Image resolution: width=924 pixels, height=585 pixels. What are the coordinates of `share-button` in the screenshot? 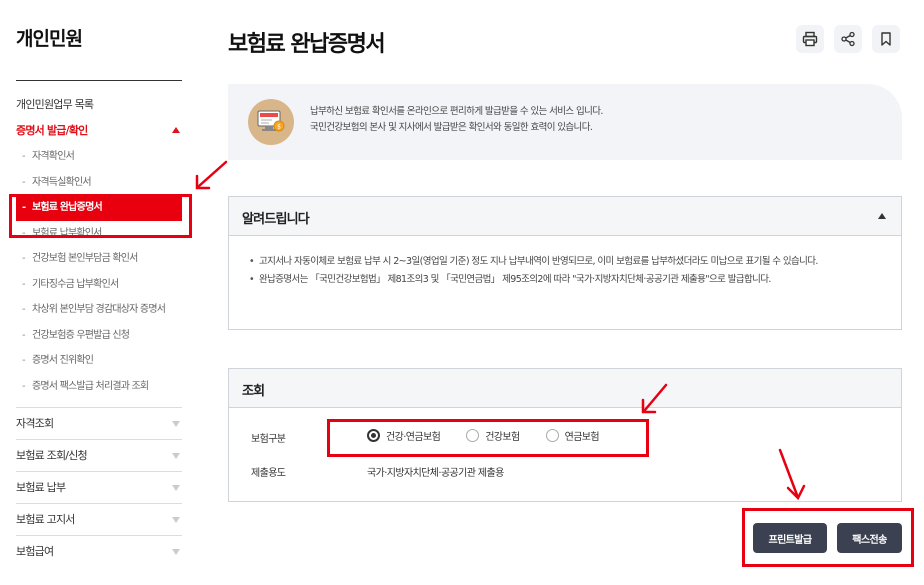 It's located at (848, 39).